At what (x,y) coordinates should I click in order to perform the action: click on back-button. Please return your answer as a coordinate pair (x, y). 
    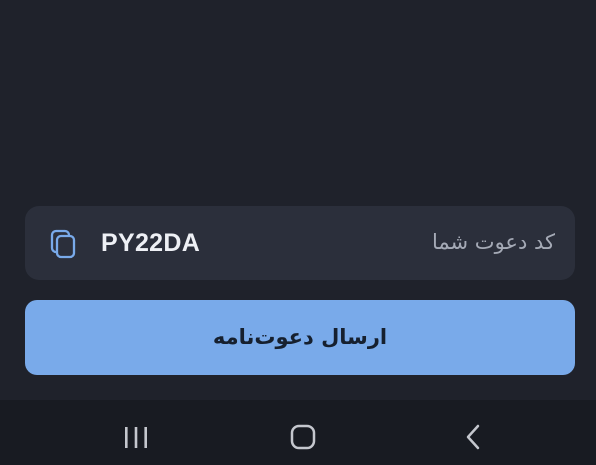
    Looking at the image, I should click on (473, 437).